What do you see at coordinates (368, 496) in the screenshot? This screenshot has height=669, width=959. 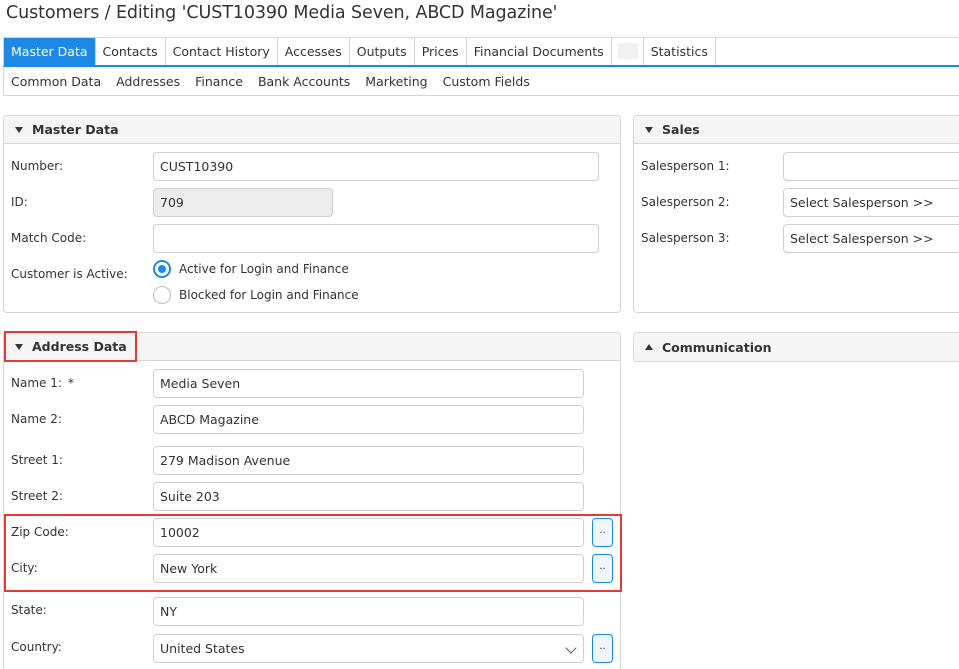 I see `street2-field: Suite 203` at bounding box center [368, 496].